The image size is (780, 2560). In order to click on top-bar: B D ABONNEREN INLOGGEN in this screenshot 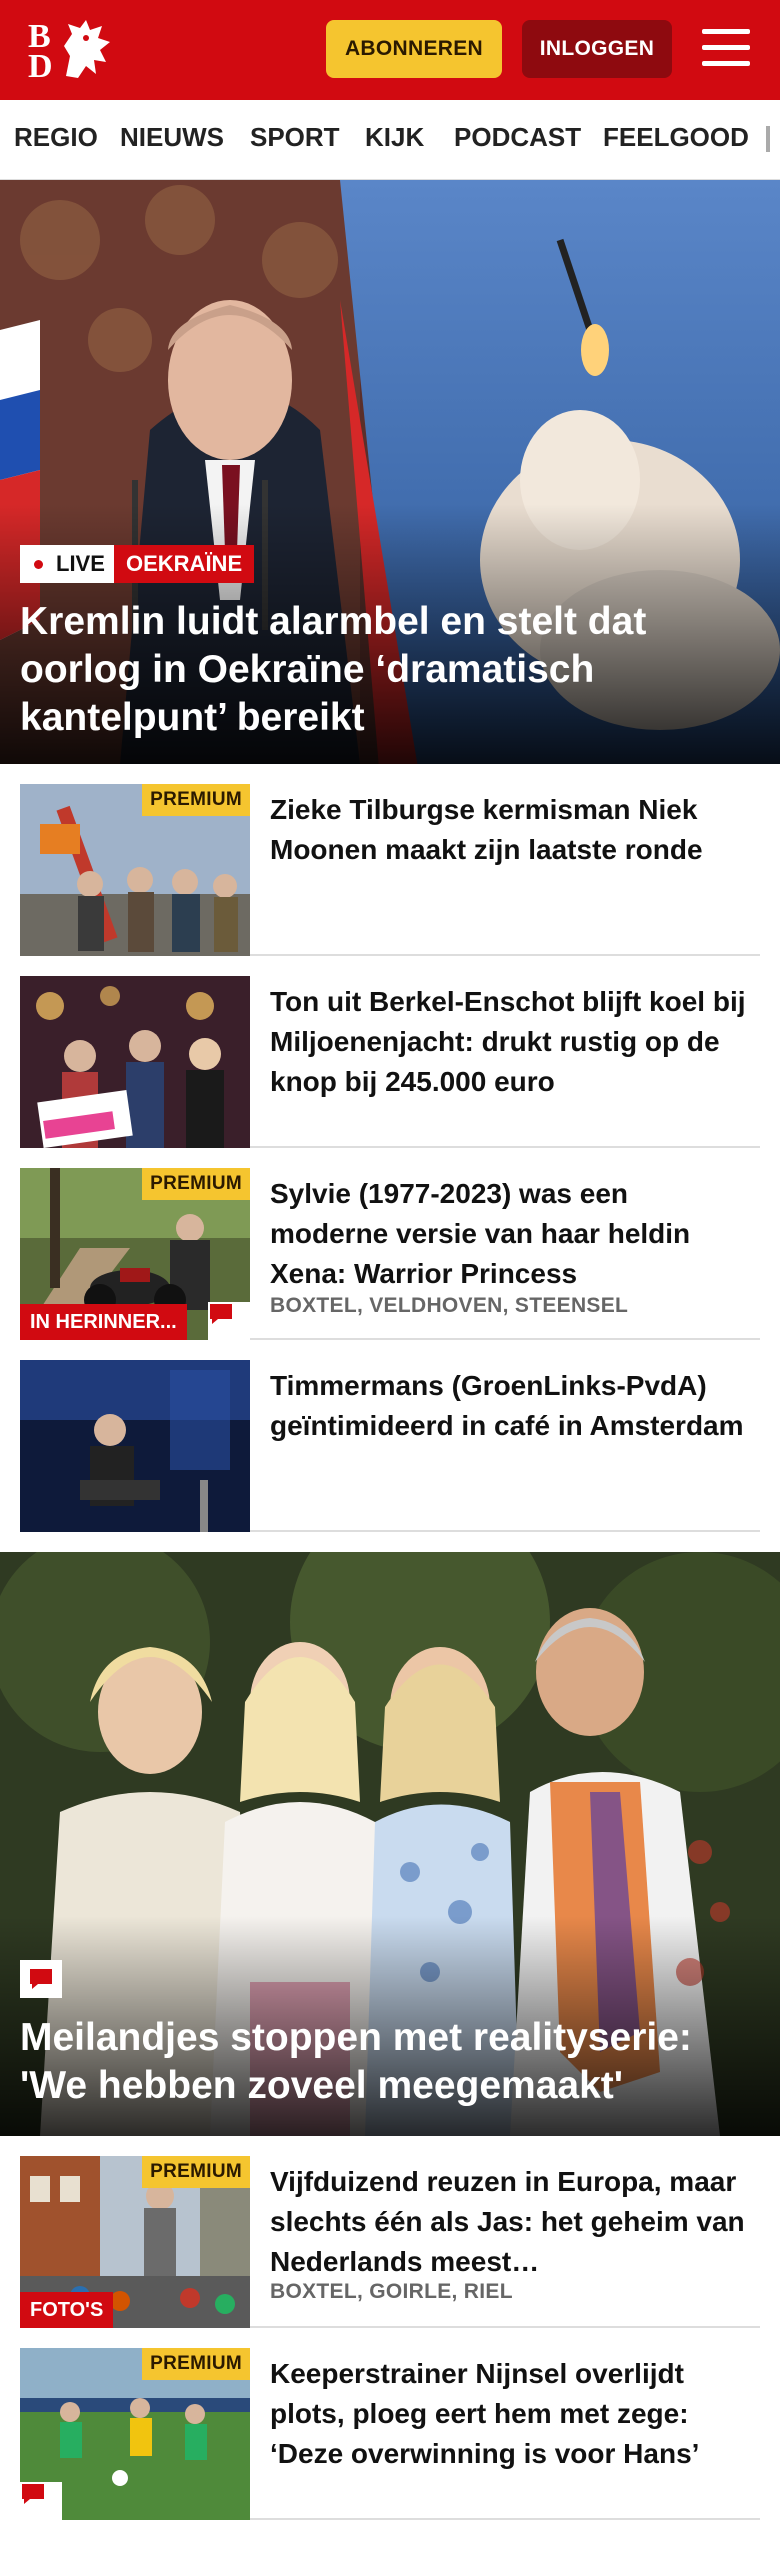, I will do `click(390, 50)`.